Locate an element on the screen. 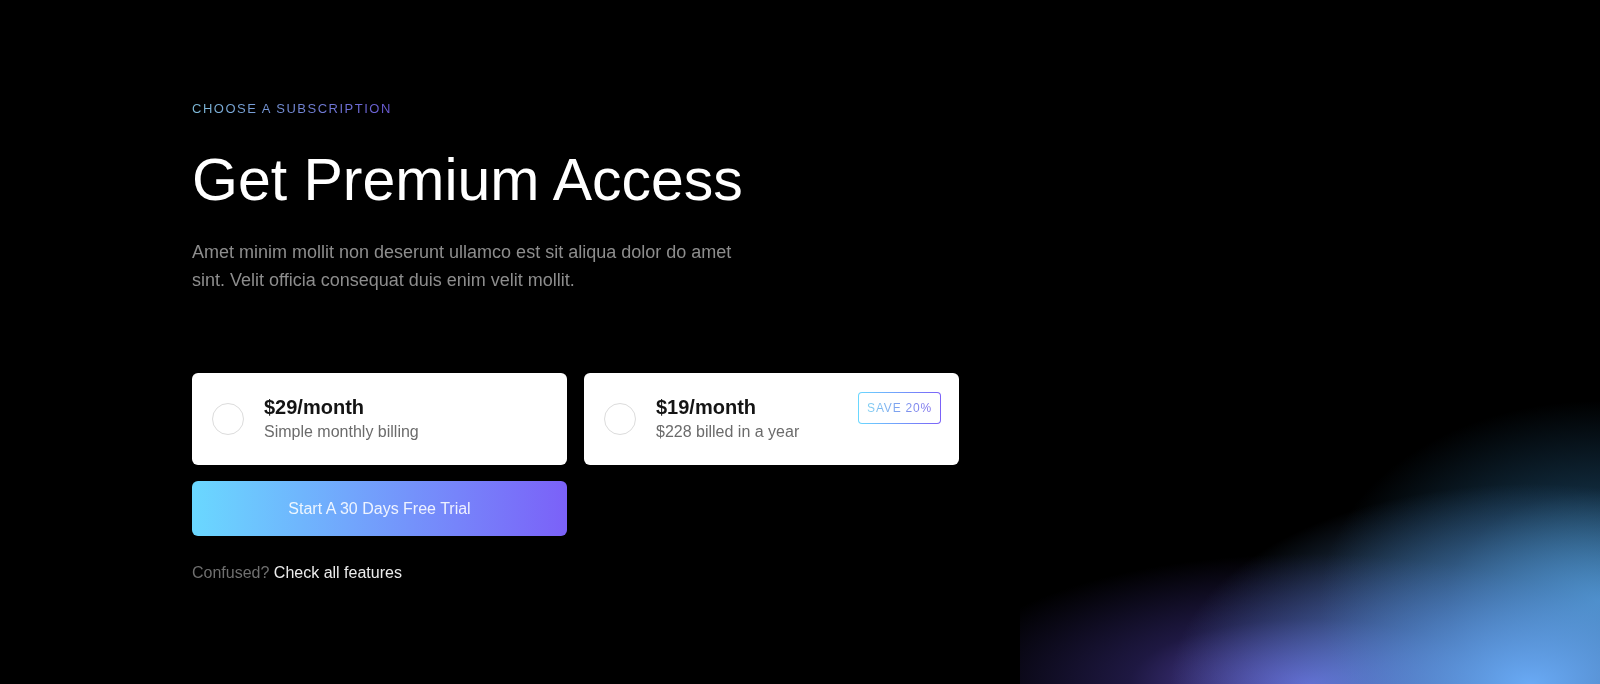 Image resolution: width=1600 pixels, height=684 pixels. discount-badge: SAVE 20% is located at coordinates (899, 408).